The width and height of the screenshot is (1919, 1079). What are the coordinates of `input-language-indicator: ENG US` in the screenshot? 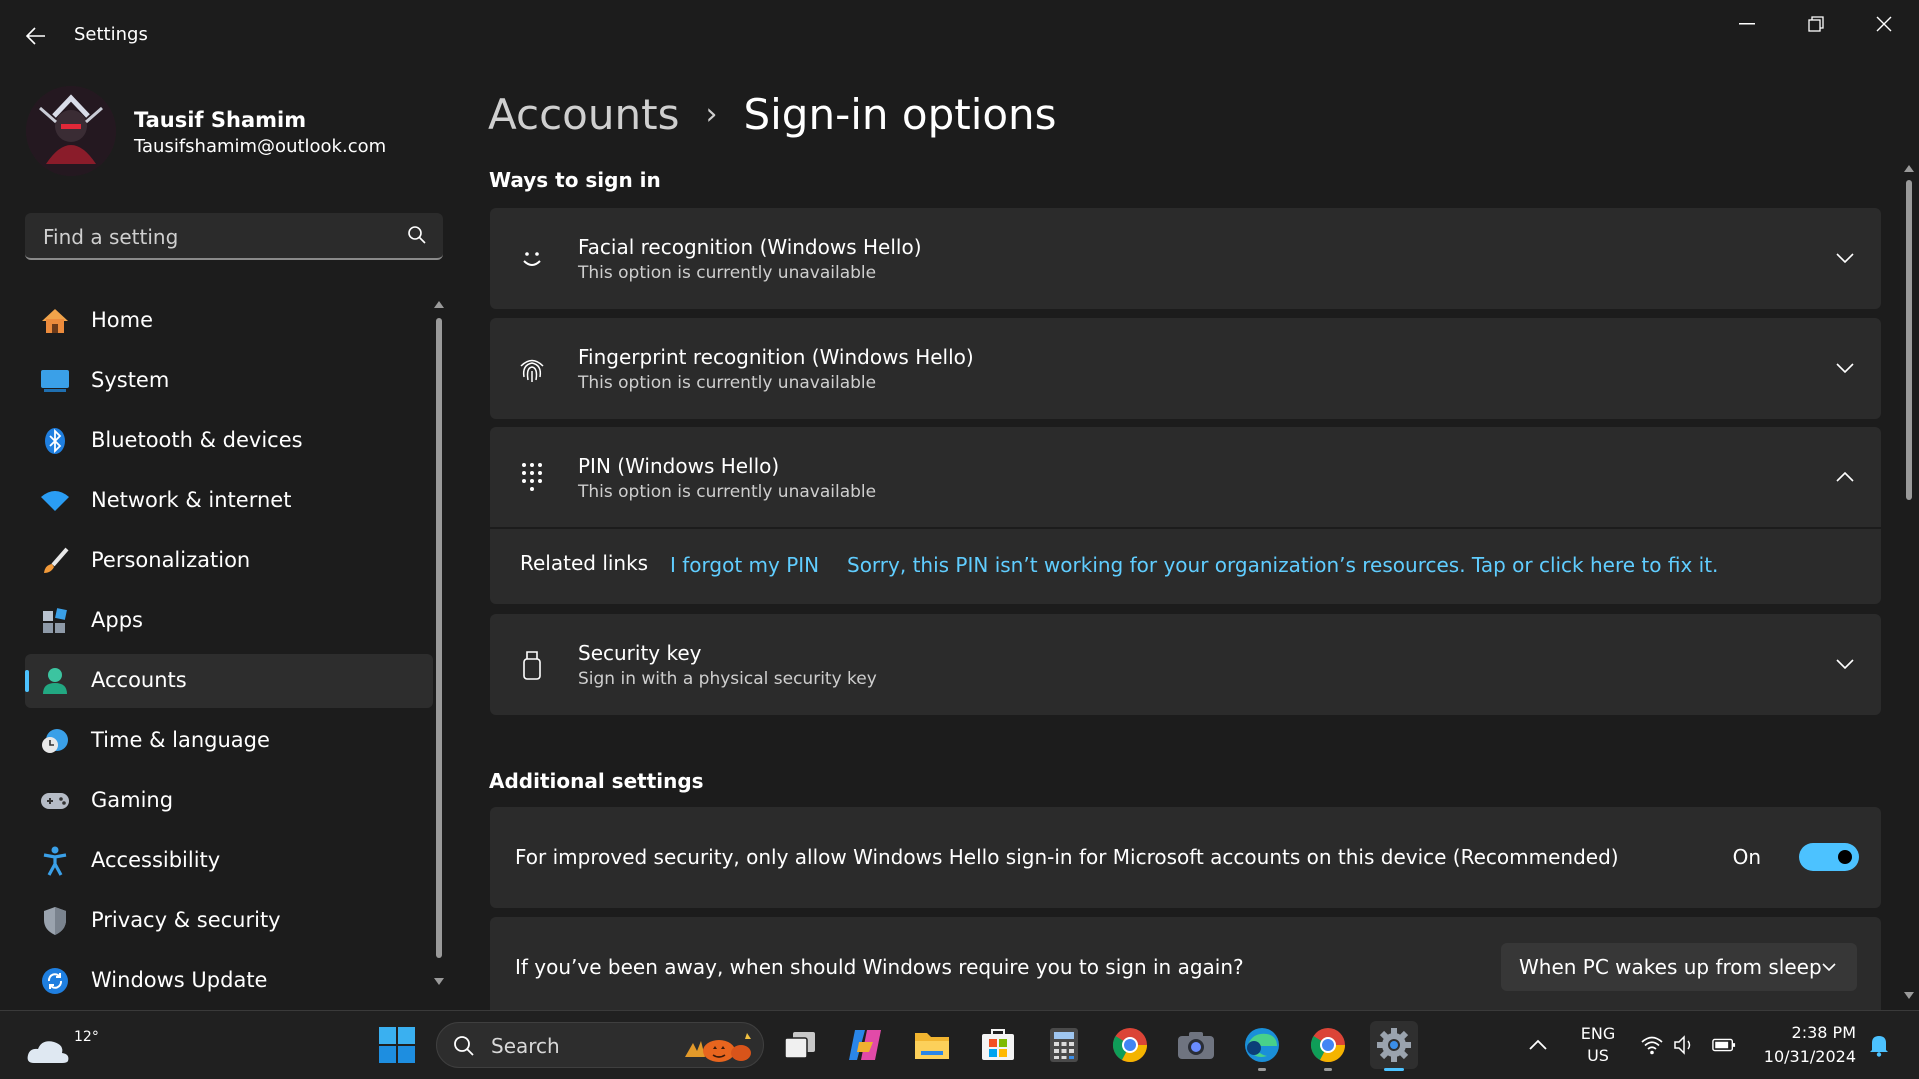 It's located at (1598, 1045).